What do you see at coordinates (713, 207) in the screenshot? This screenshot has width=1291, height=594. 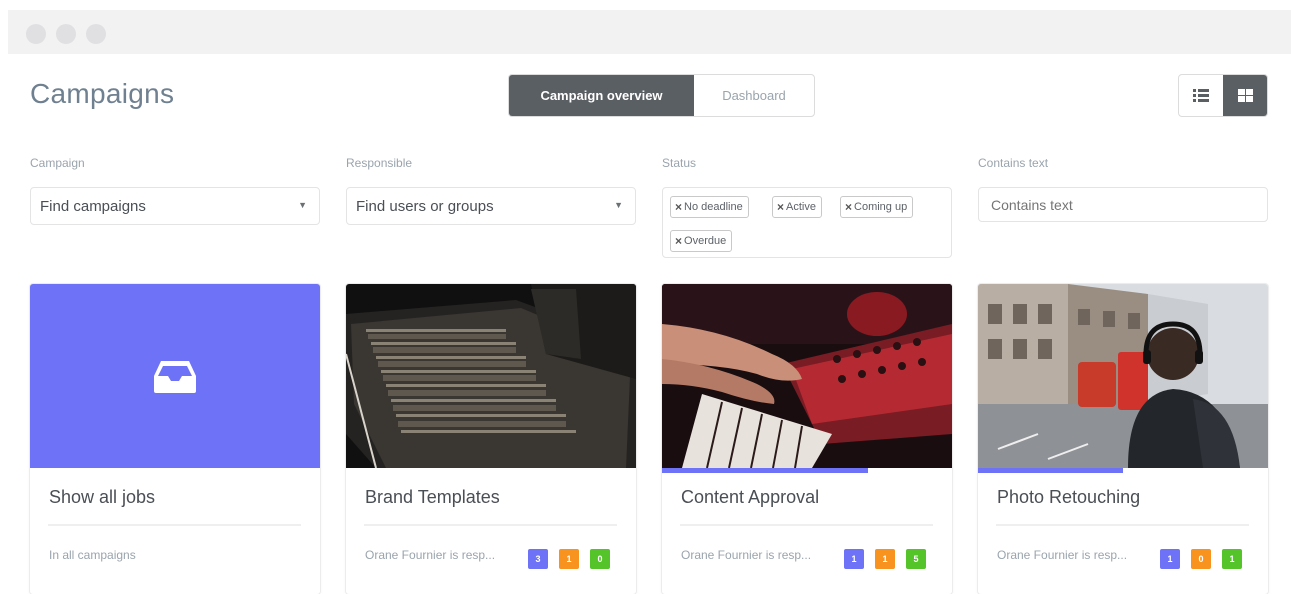 I see `status-tag-label: No deadline` at bounding box center [713, 207].